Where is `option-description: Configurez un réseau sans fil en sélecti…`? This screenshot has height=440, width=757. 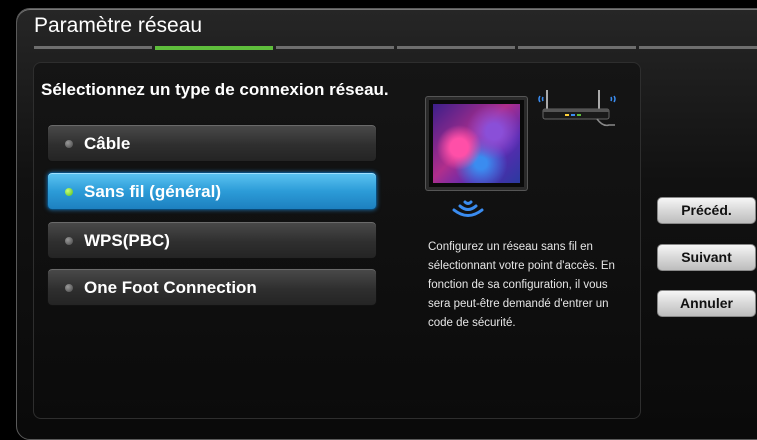 option-description: Configurez un réseau sans fil en sélecti… is located at coordinates (521, 285).